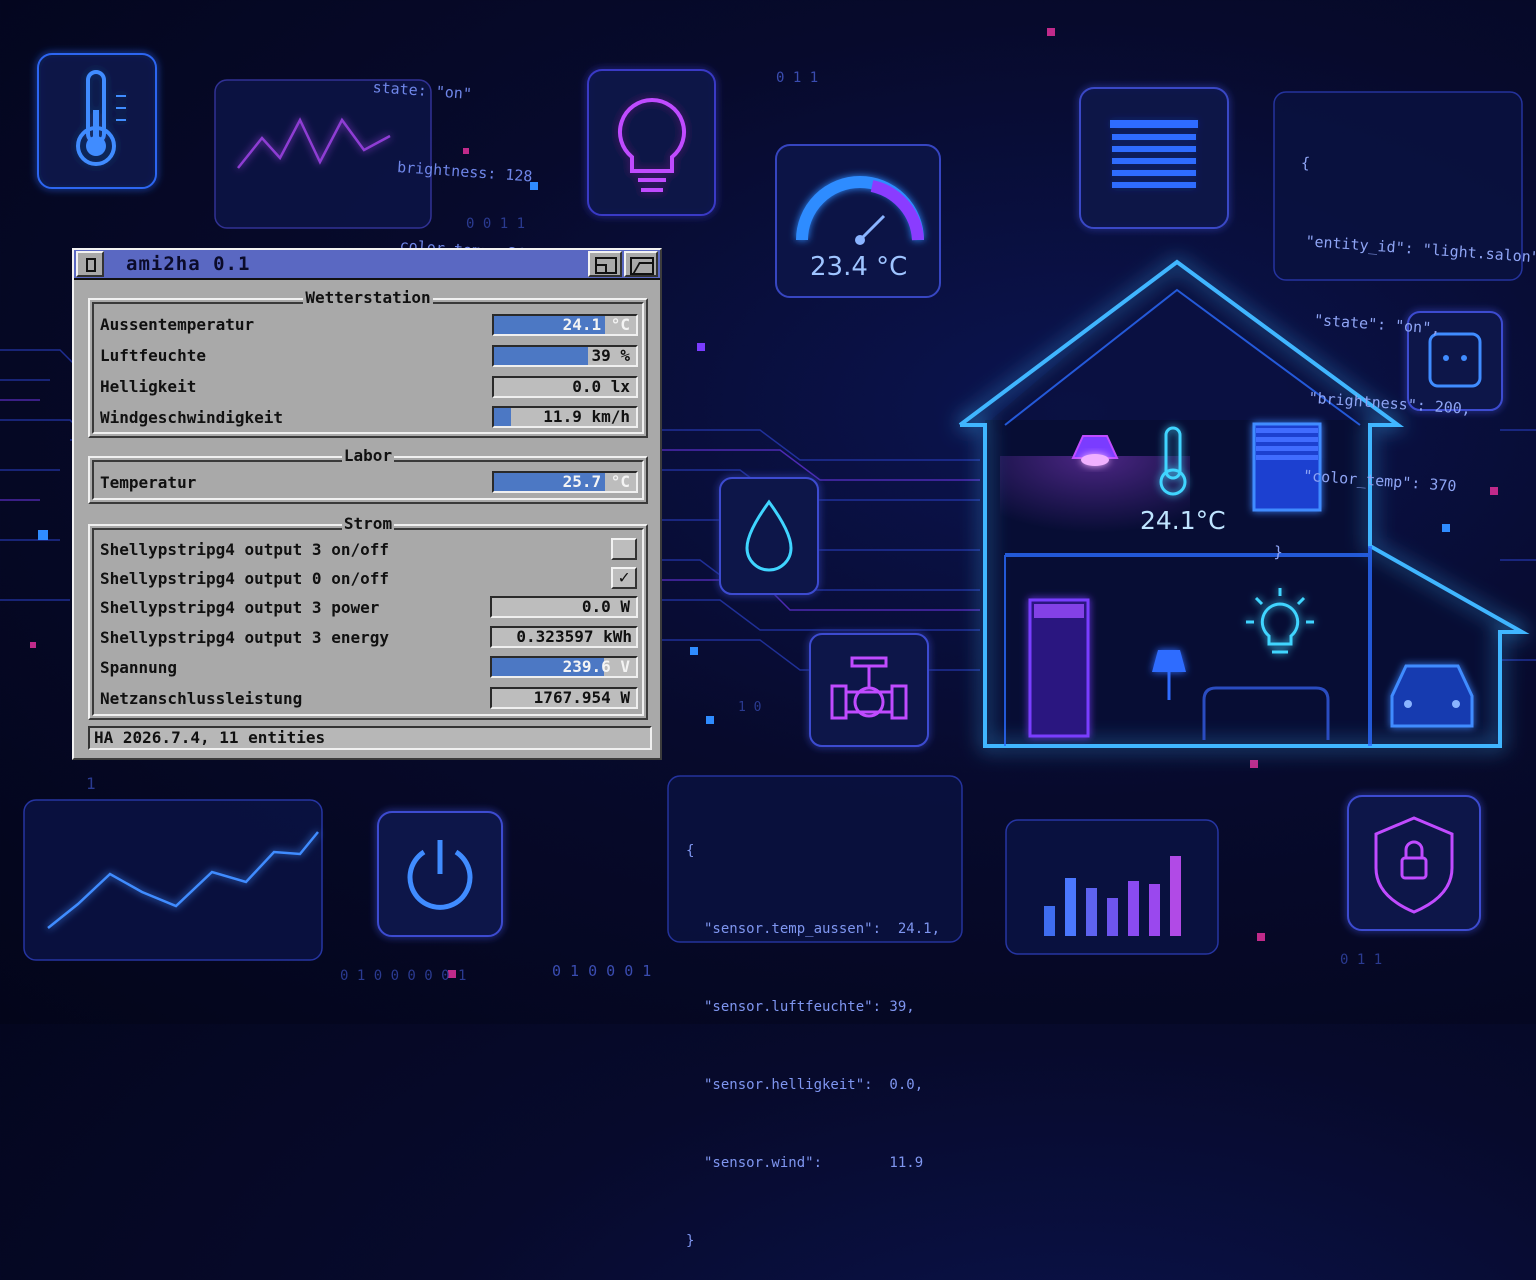 The width and height of the screenshot is (1536, 1280). What do you see at coordinates (1112, 887) in the screenshot?
I see `bottom-bar-chart` at bounding box center [1112, 887].